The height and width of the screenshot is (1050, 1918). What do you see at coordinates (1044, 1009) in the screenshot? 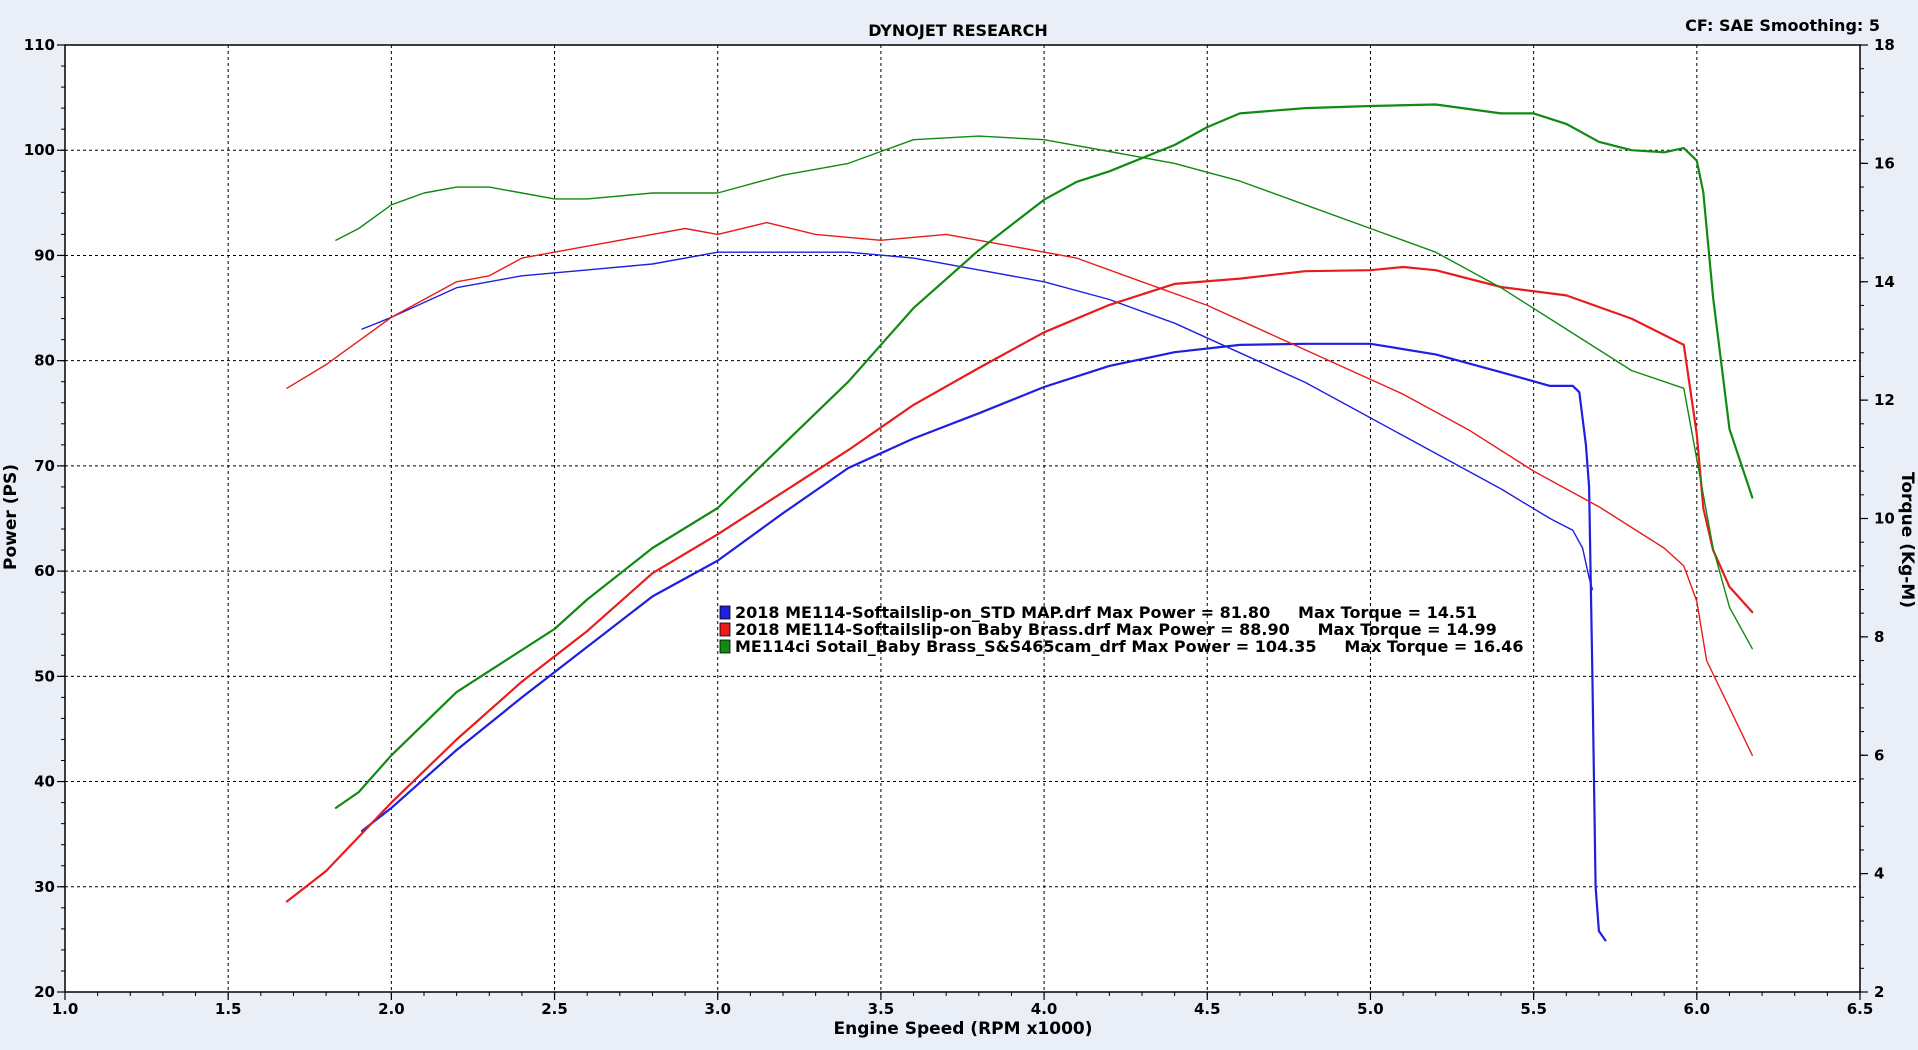
I see `x-tick-label: 4.0` at bounding box center [1044, 1009].